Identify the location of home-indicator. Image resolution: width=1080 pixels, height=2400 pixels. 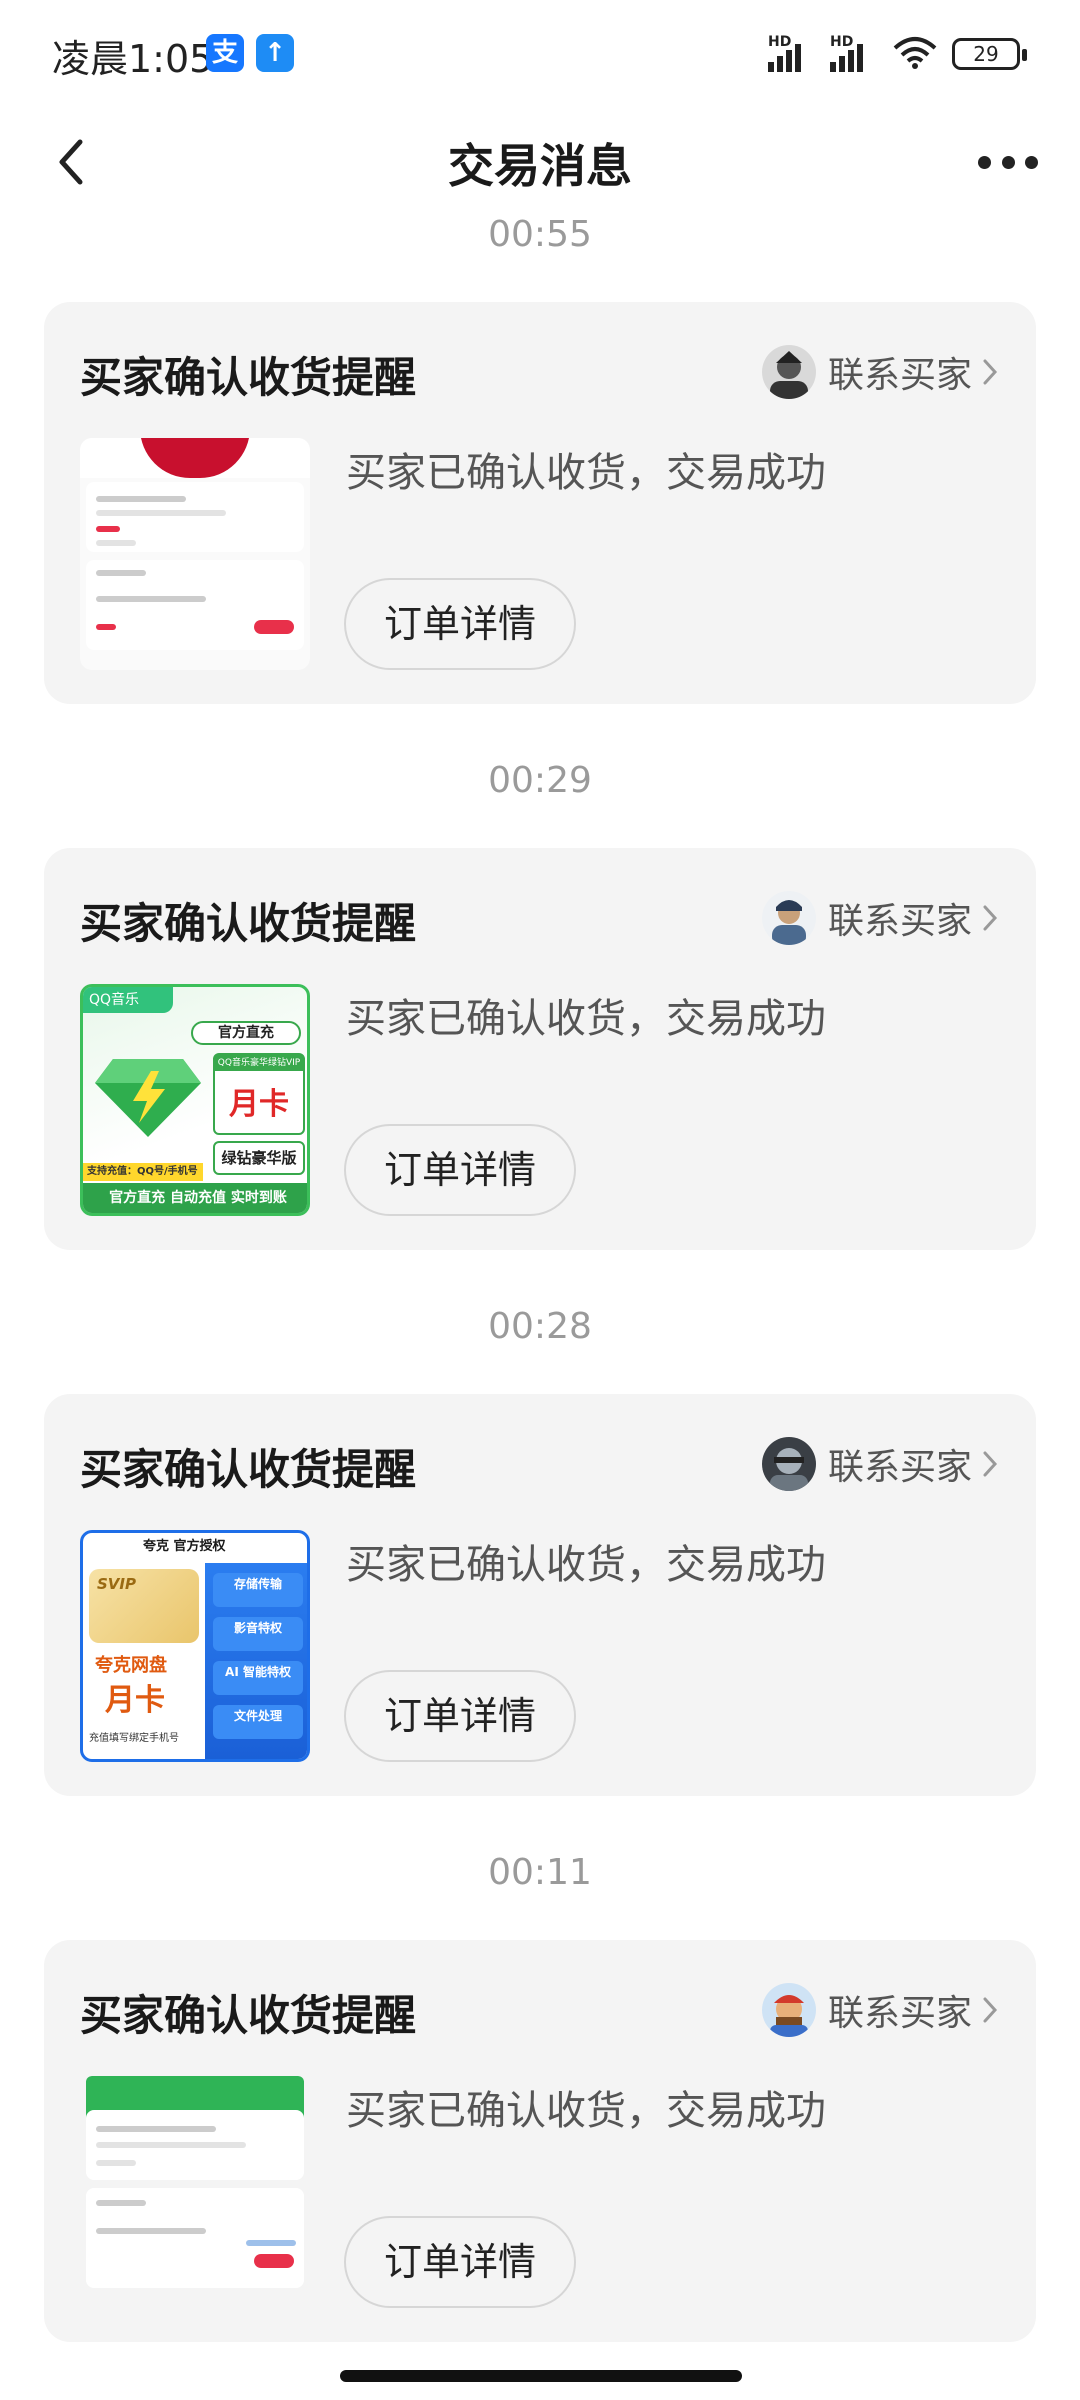
(541, 2376).